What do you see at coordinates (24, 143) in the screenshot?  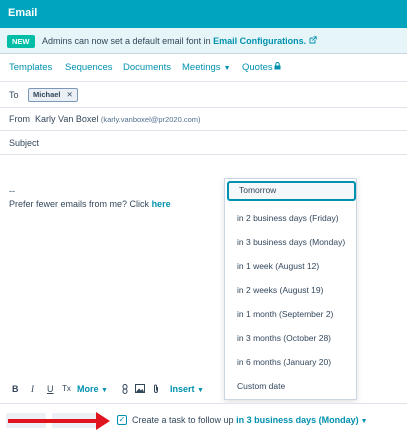 I see `subject-label: Subject` at bounding box center [24, 143].